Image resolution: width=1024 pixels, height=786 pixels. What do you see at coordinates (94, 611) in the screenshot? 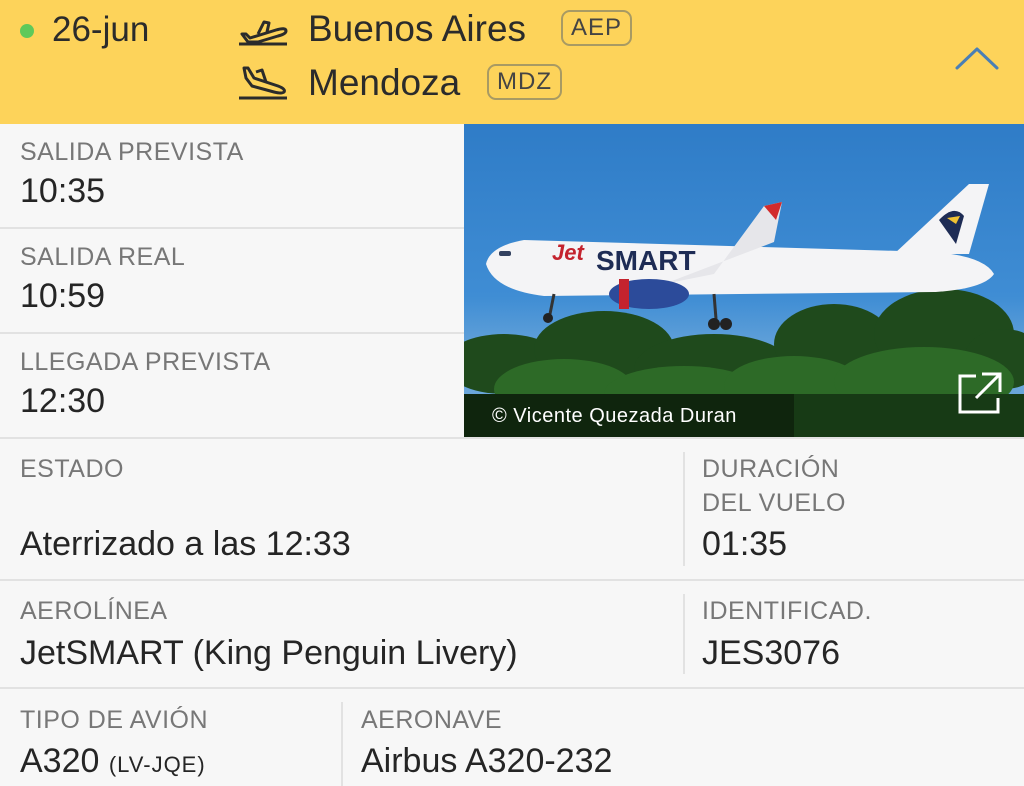
I see `airline-label: AEROLÍNEA` at bounding box center [94, 611].